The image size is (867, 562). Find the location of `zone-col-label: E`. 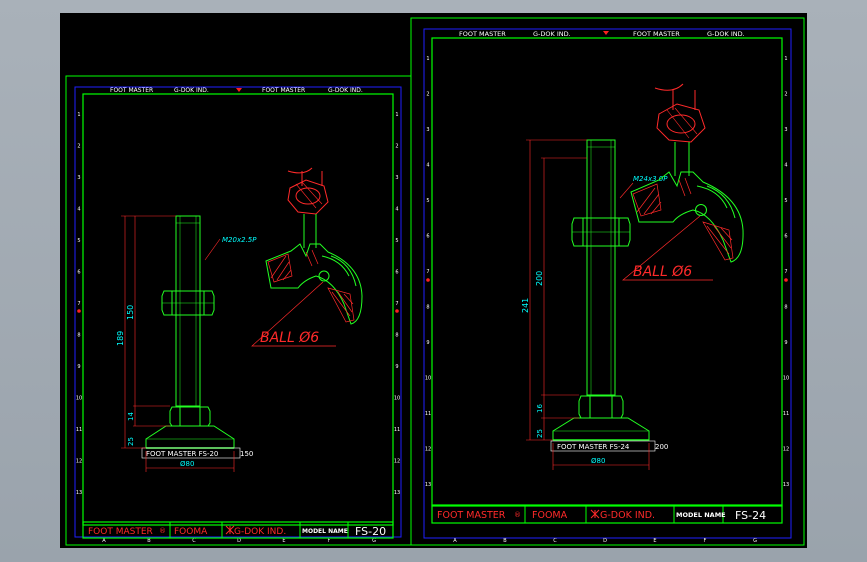

zone-col-label: E is located at coordinates (654, 541).